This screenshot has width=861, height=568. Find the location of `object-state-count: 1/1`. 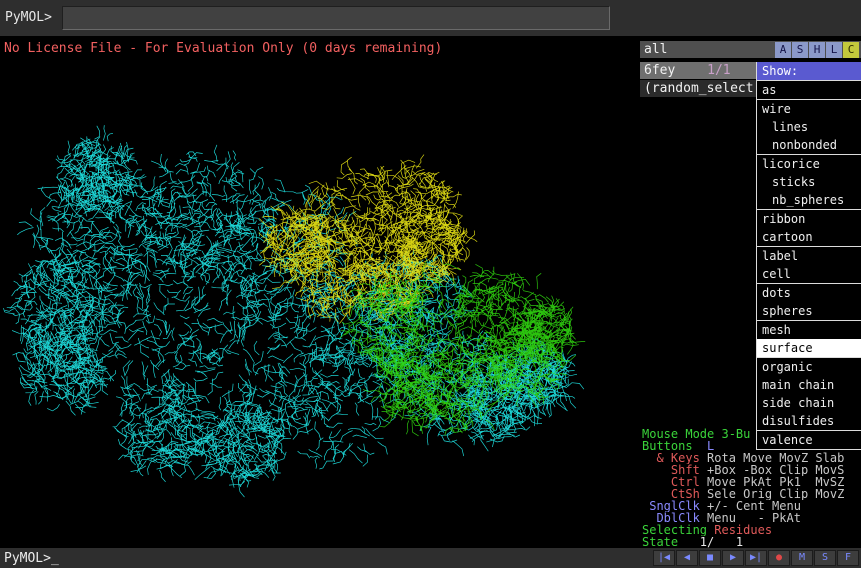

object-state-count: 1/1 is located at coordinates (719, 70).